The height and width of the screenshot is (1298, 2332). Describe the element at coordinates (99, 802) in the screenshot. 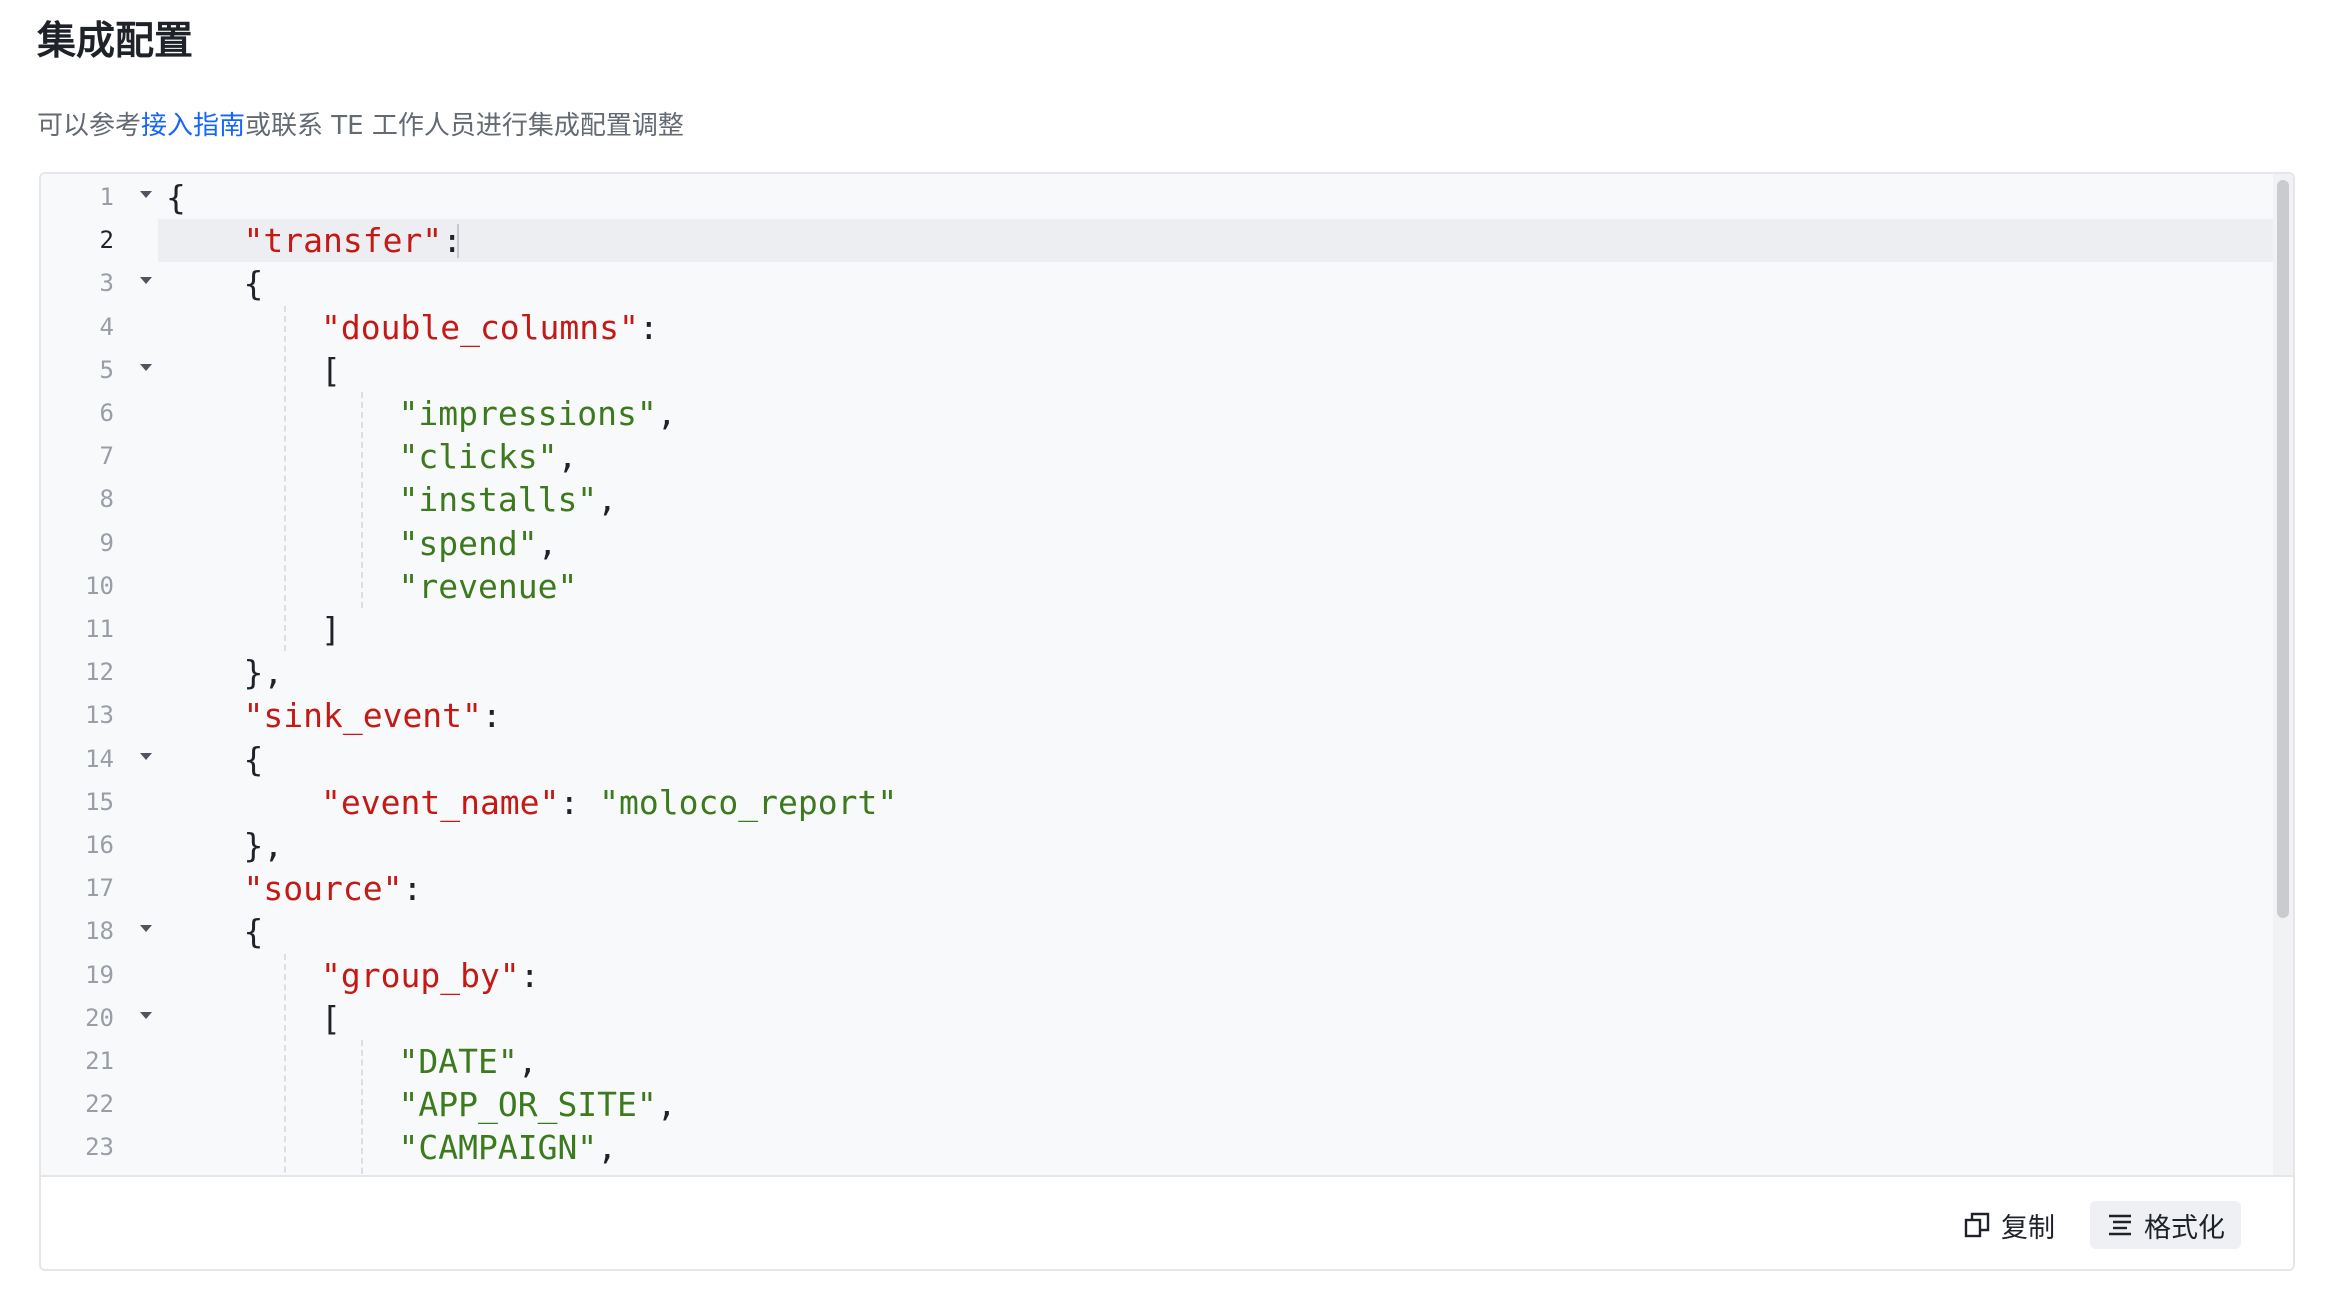

I see `line-number: 15` at that location.